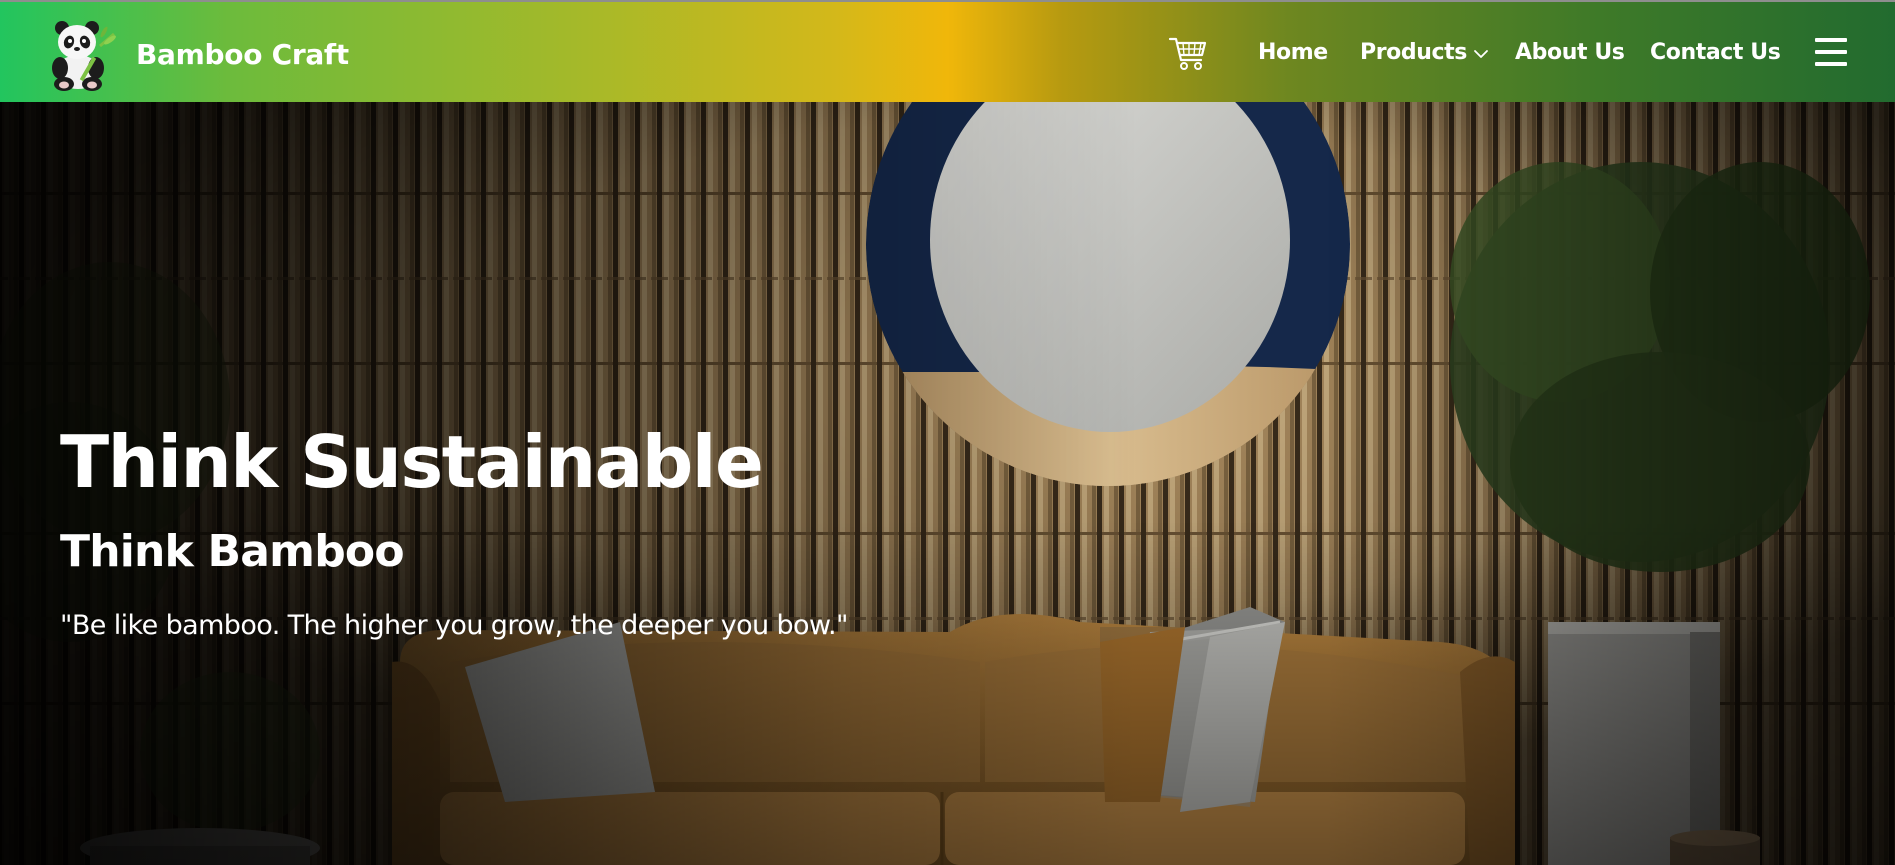  I want to click on chevron-down-icon, so click(1481, 53).